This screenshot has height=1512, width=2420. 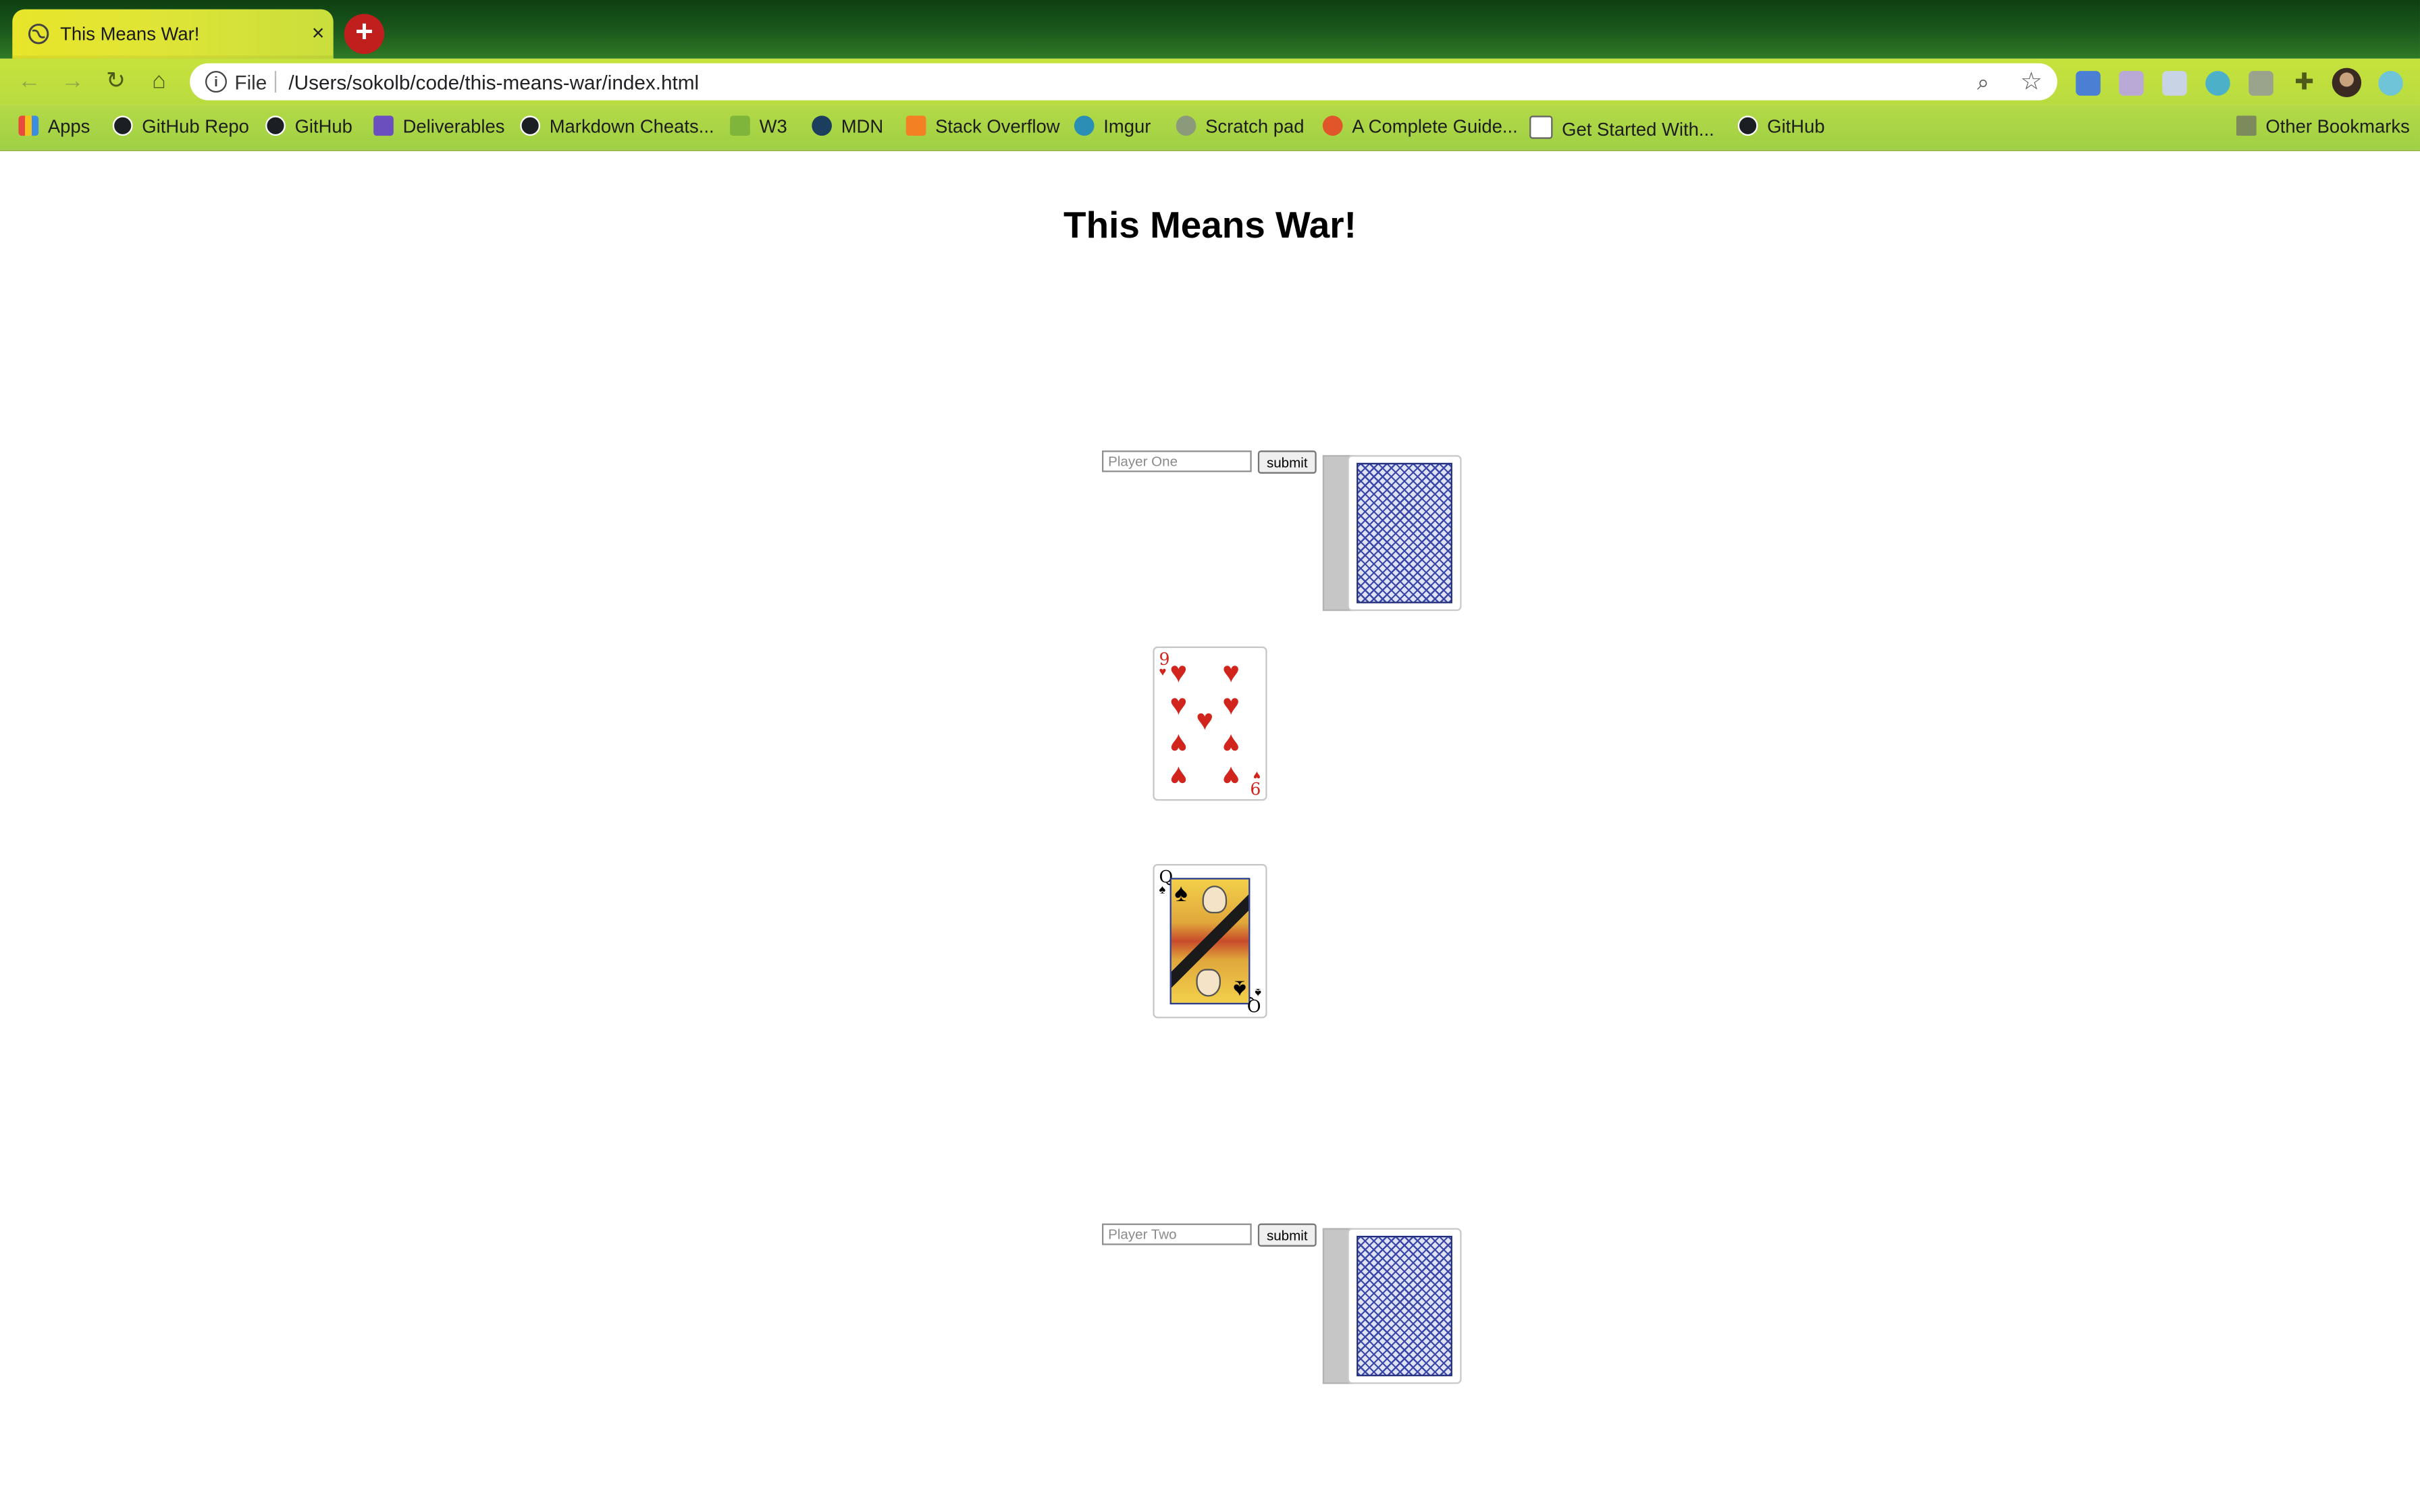 I want to click on bookmark-apps: Apps, so click(x=54, y=127).